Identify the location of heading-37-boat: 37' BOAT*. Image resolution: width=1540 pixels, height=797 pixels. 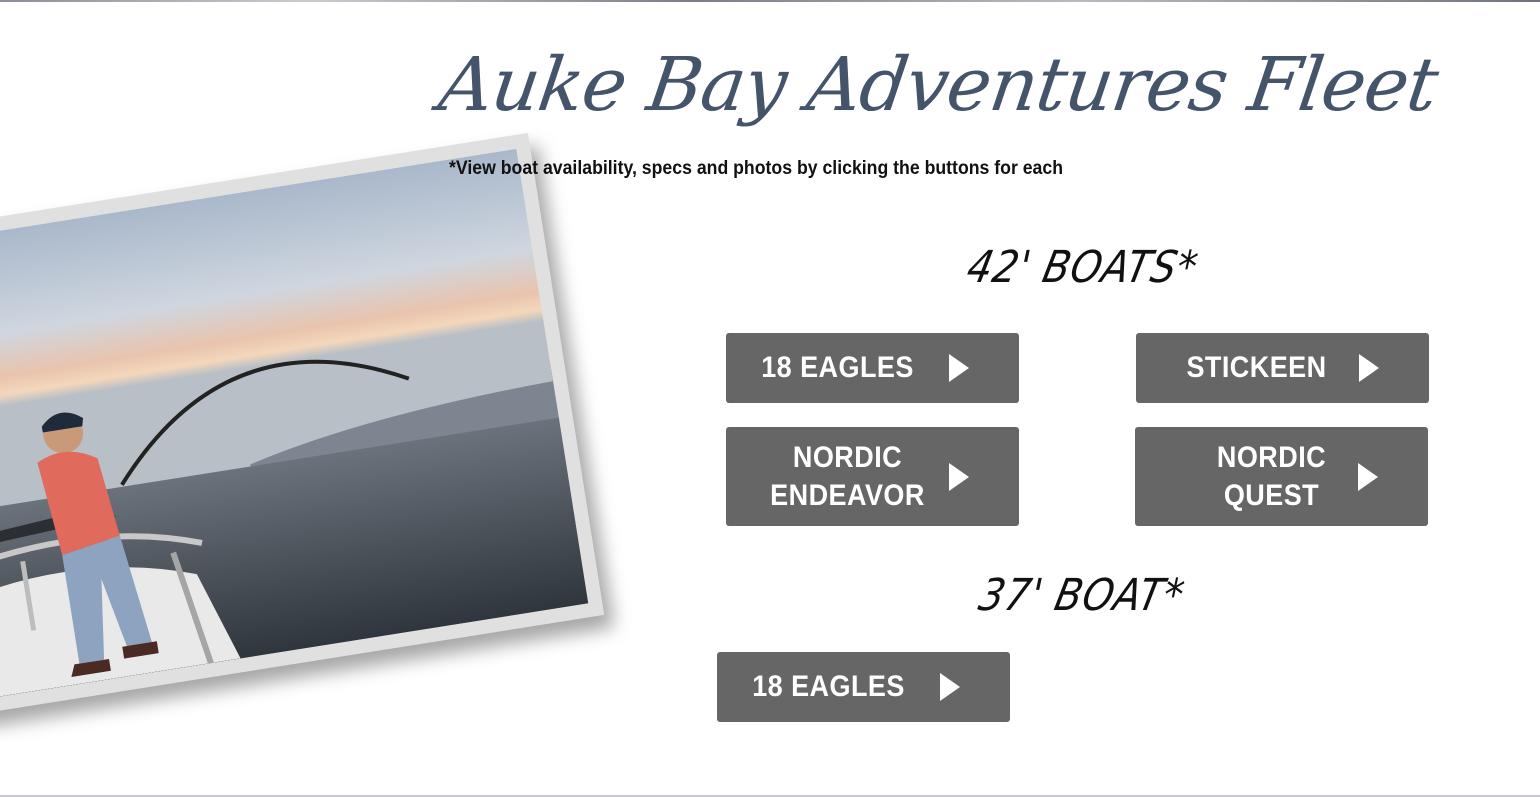
(1082, 595).